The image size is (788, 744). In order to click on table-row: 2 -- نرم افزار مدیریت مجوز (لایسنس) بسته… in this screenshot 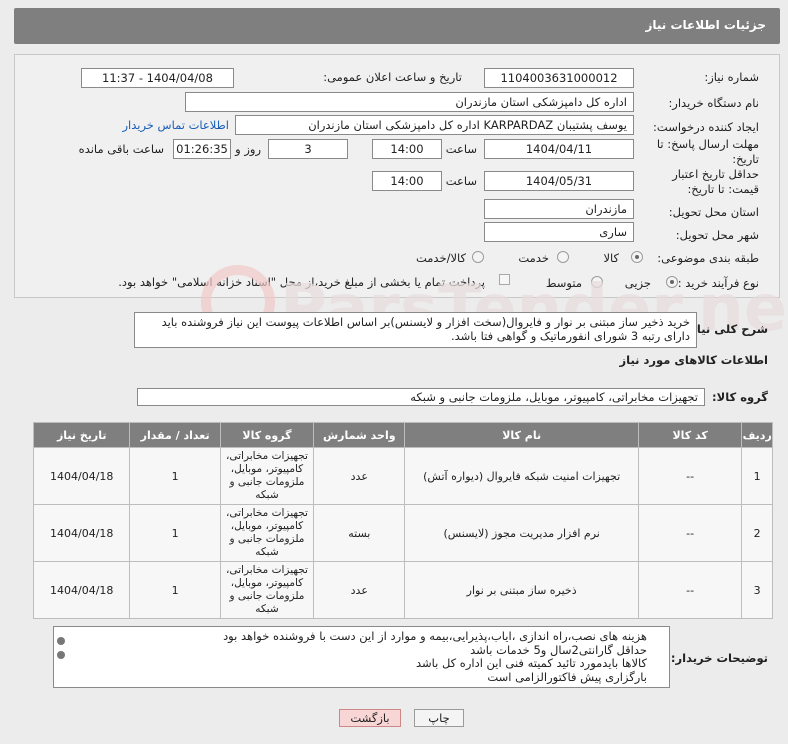, I will do `click(402, 533)`.